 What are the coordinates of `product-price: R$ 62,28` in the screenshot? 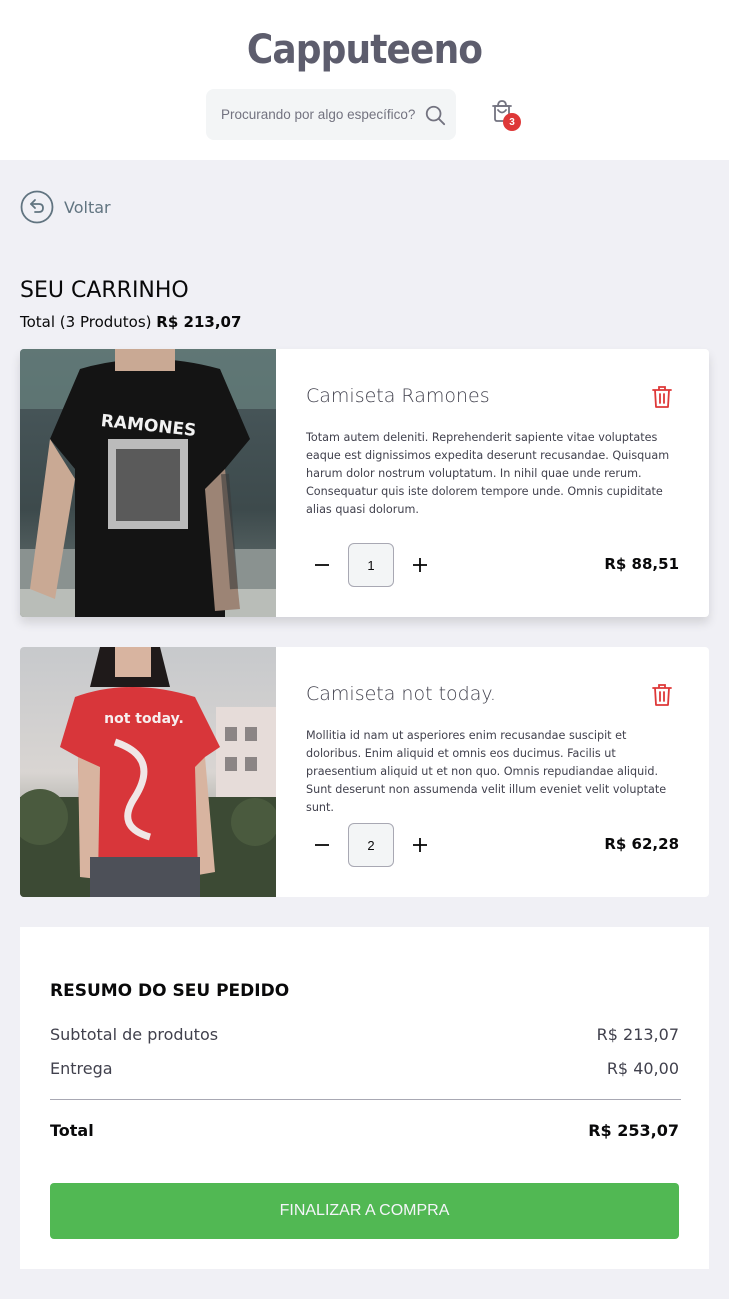 It's located at (641, 844).